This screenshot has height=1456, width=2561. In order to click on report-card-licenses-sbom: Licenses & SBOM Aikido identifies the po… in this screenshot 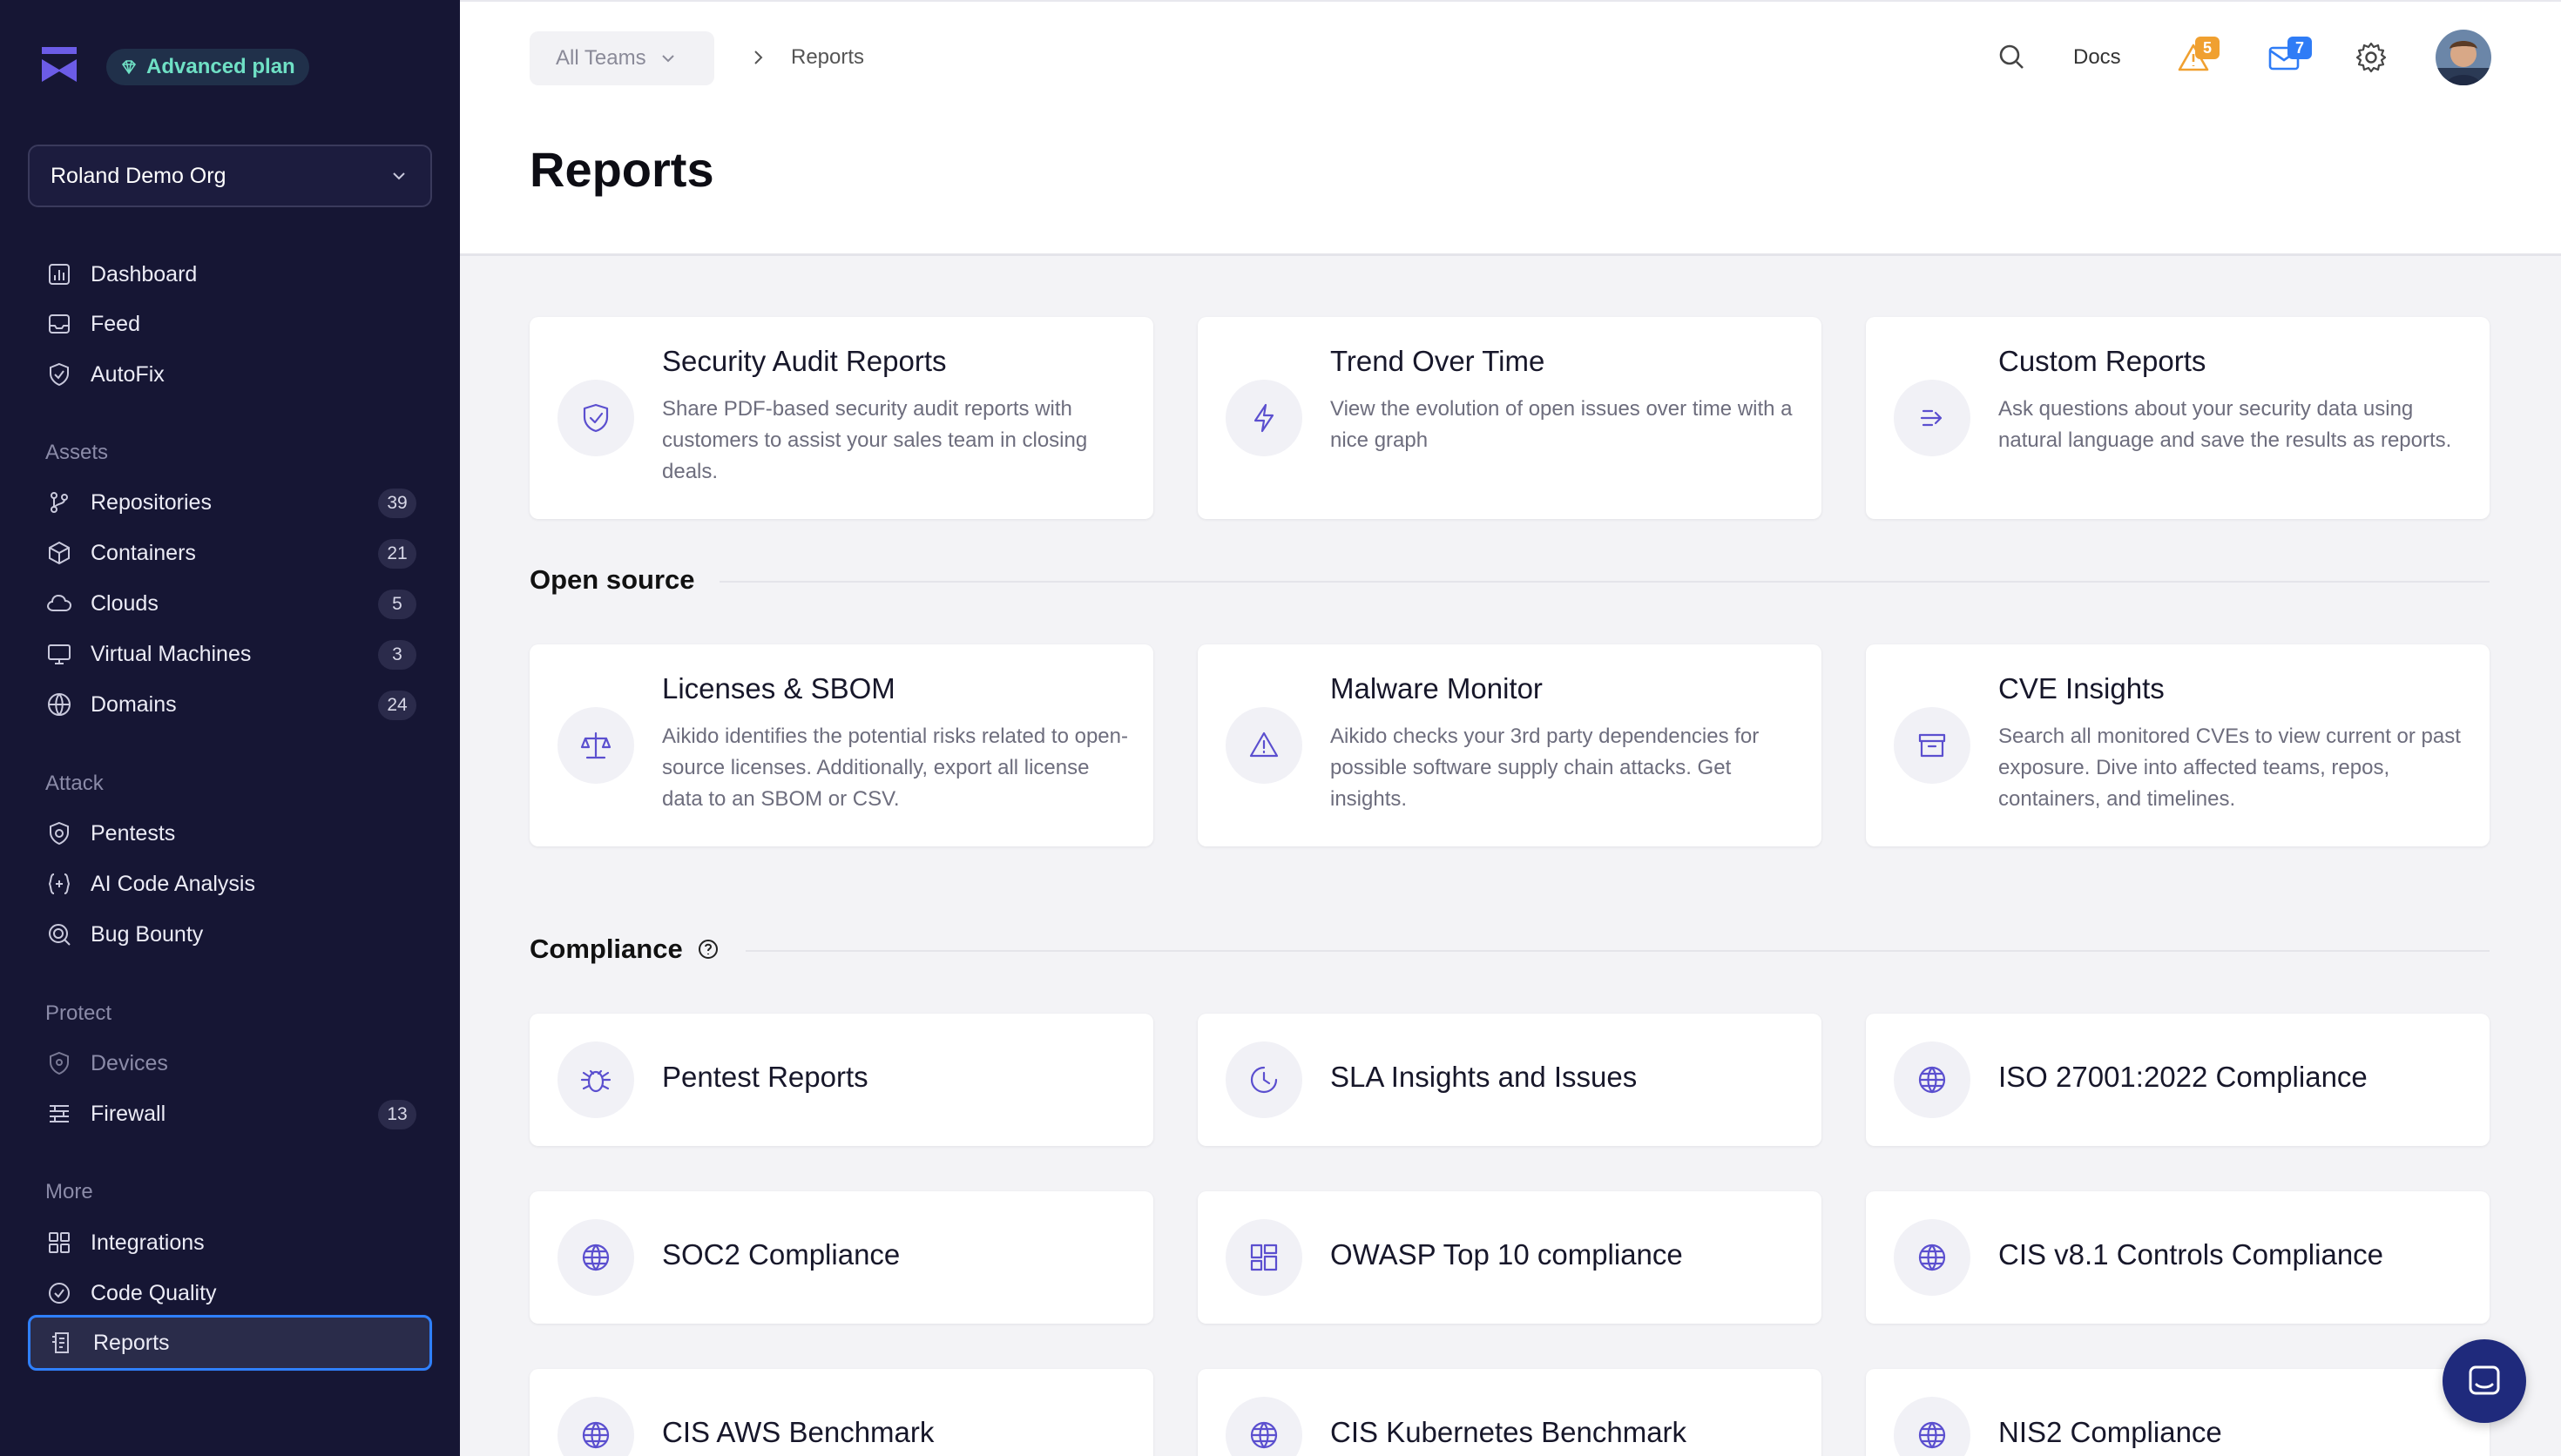, I will do `click(841, 745)`.